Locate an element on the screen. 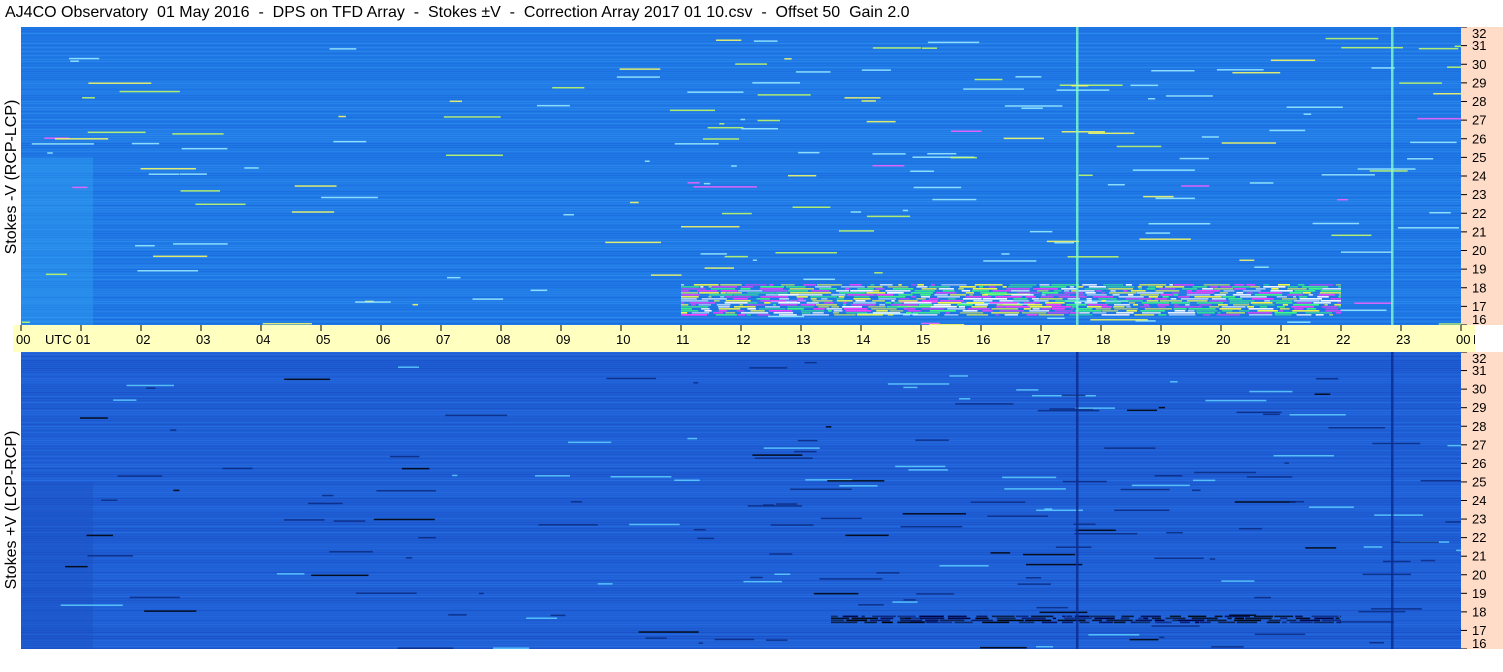 The width and height of the screenshot is (1503, 672). early-emission-region is located at coordinates (57, 241).